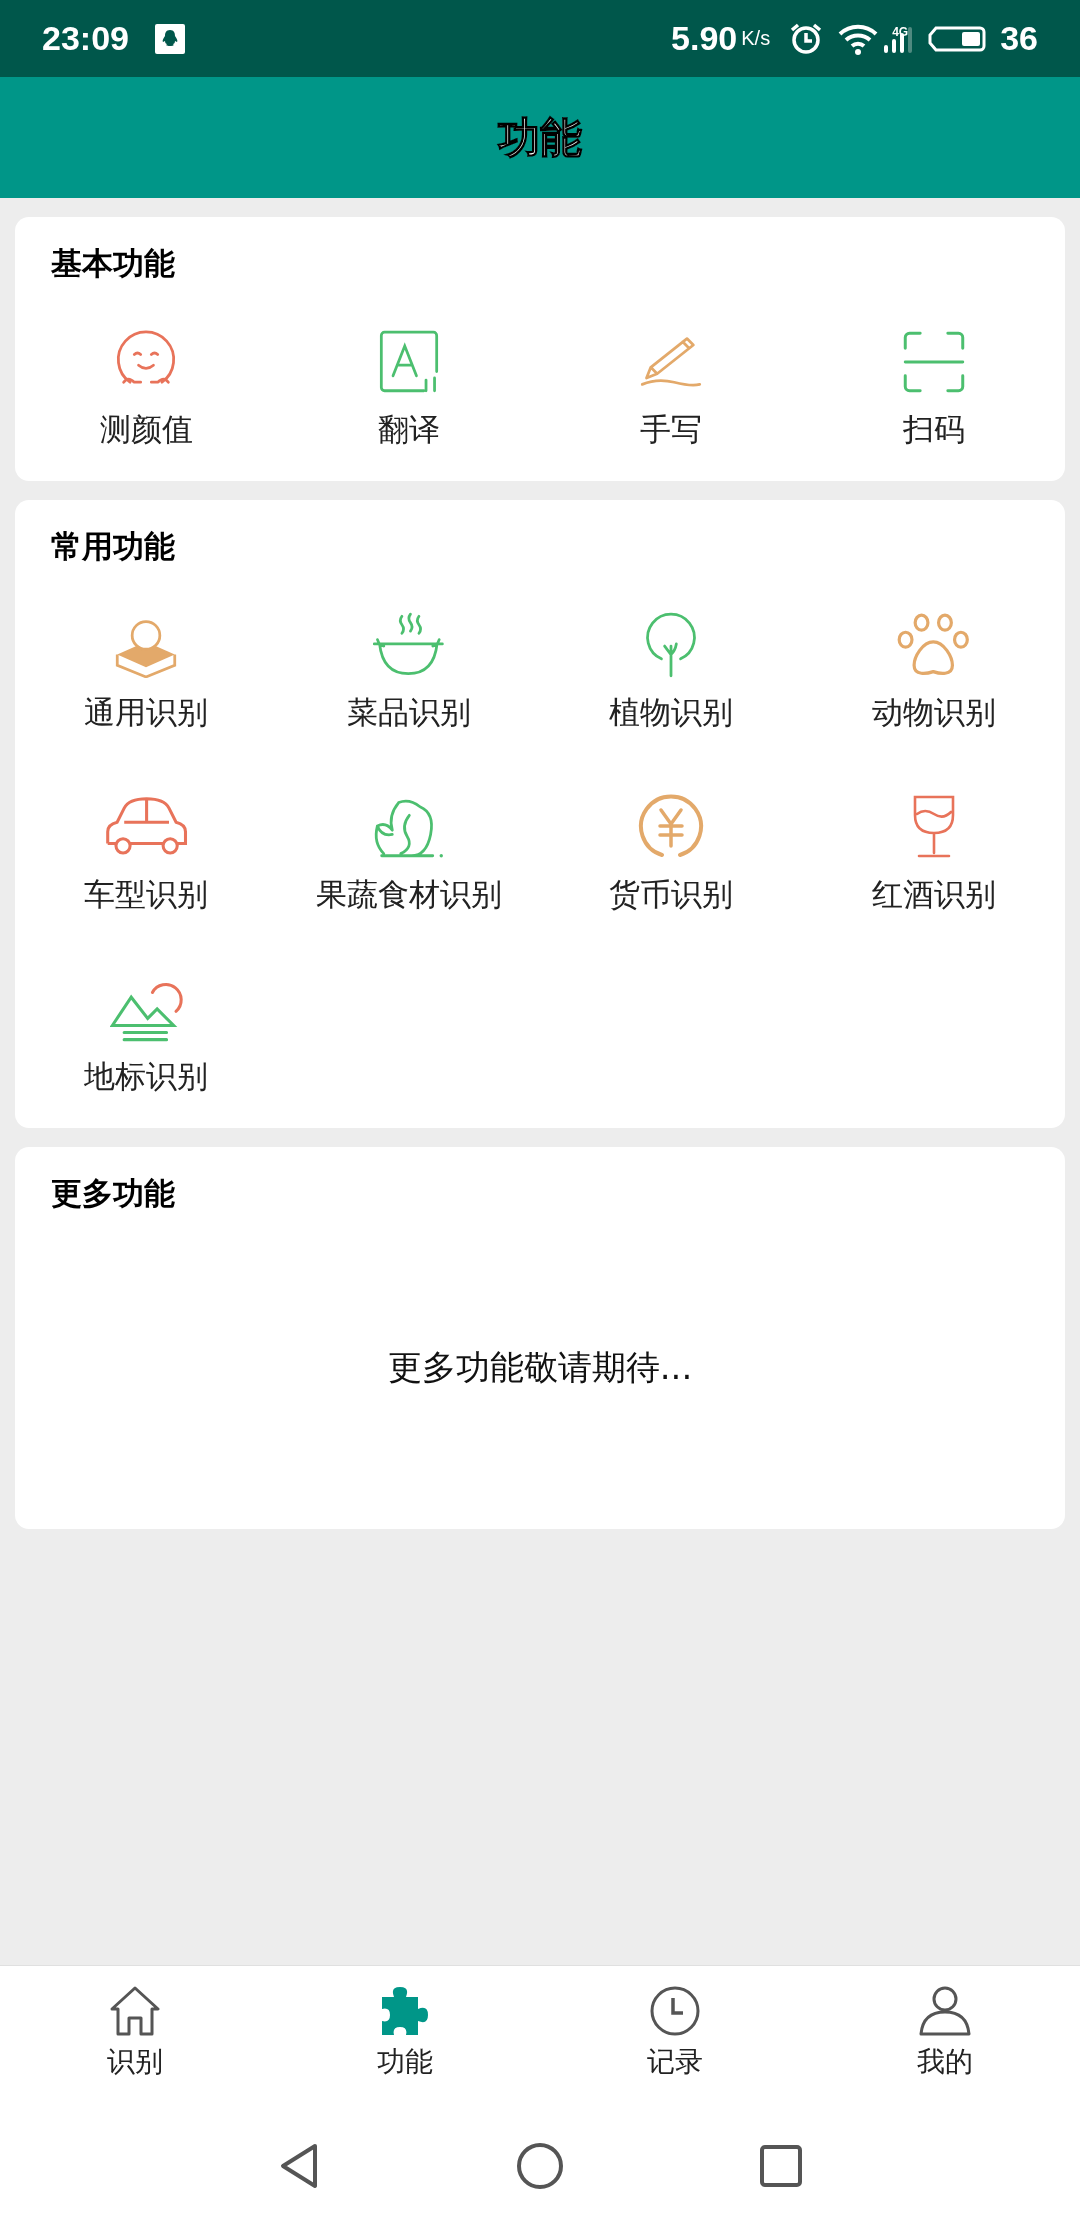 This screenshot has height=2232, width=1080. Describe the element at coordinates (405, 2033) in the screenshot. I see `nav-tab: 功能` at that location.